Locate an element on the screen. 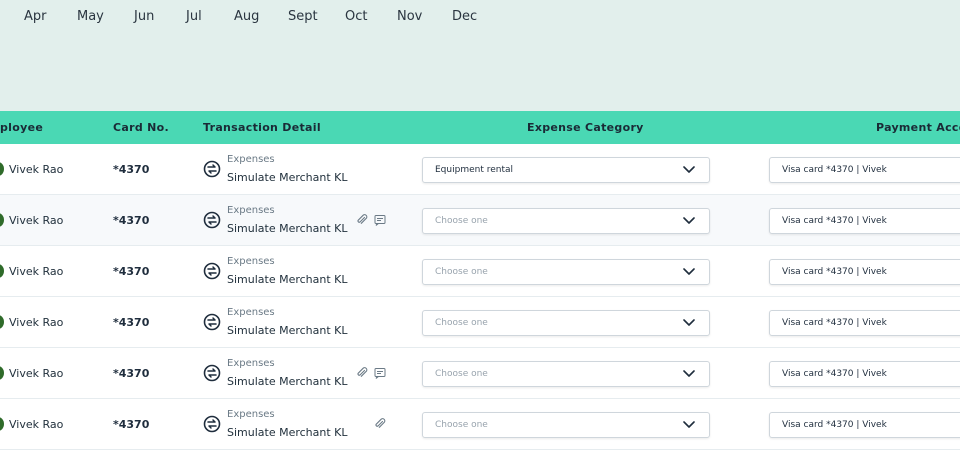  column-header-card-no: Card No. is located at coordinates (141, 127).